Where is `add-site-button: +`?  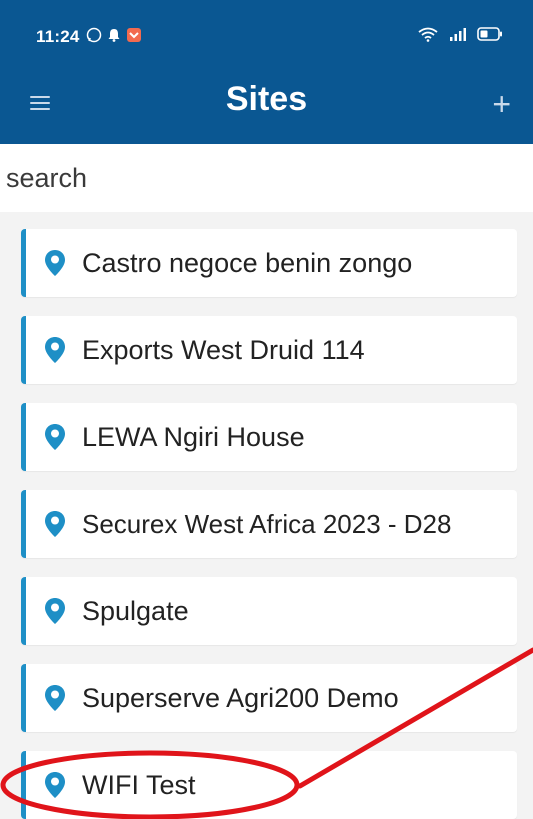 add-site-button: + is located at coordinates (501, 104).